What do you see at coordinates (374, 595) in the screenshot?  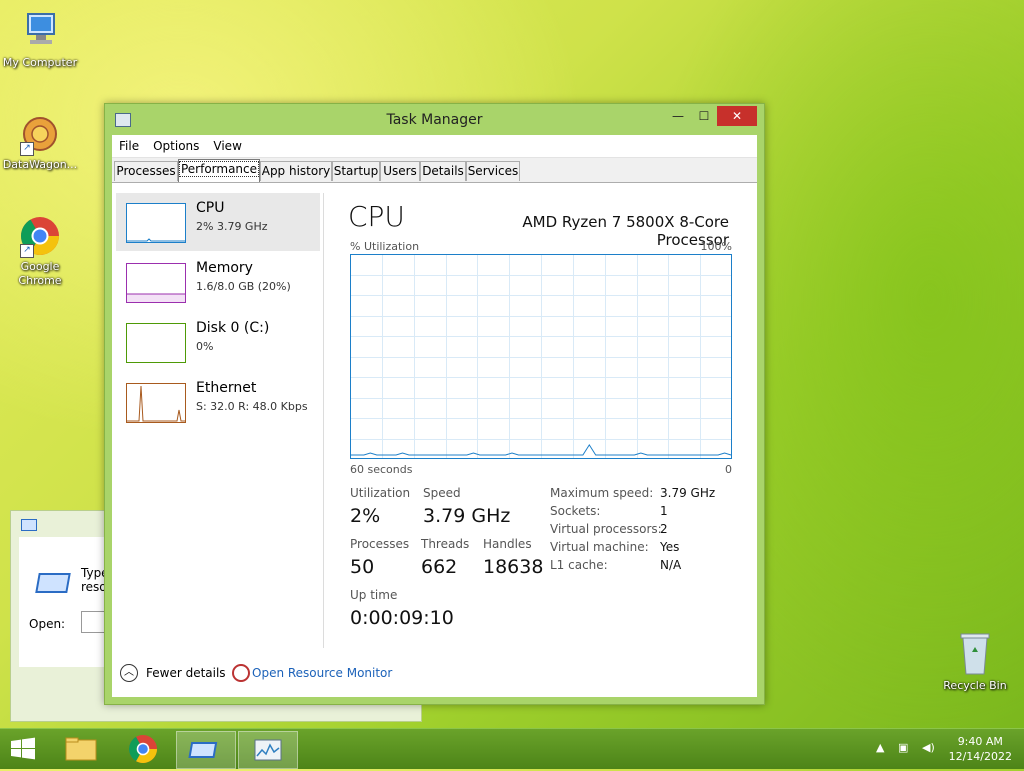 I see `uptime-label: Up time` at bounding box center [374, 595].